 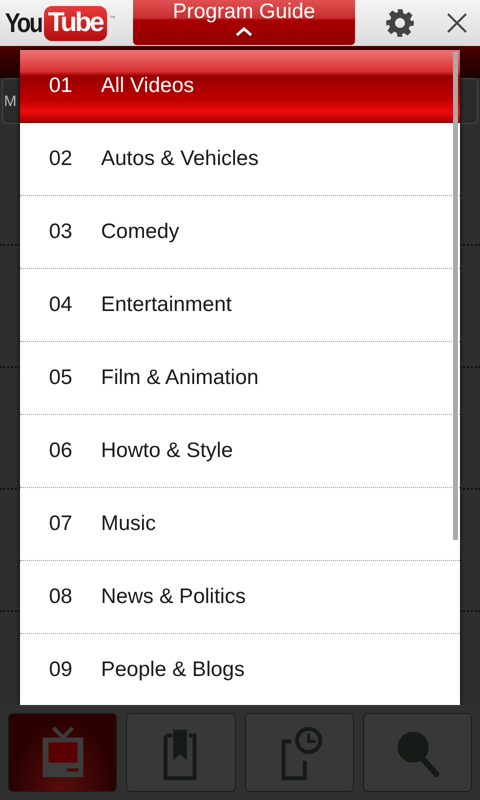 What do you see at coordinates (244, 31) in the screenshot?
I see `chevron-icon` at bounding box center [244, 31].